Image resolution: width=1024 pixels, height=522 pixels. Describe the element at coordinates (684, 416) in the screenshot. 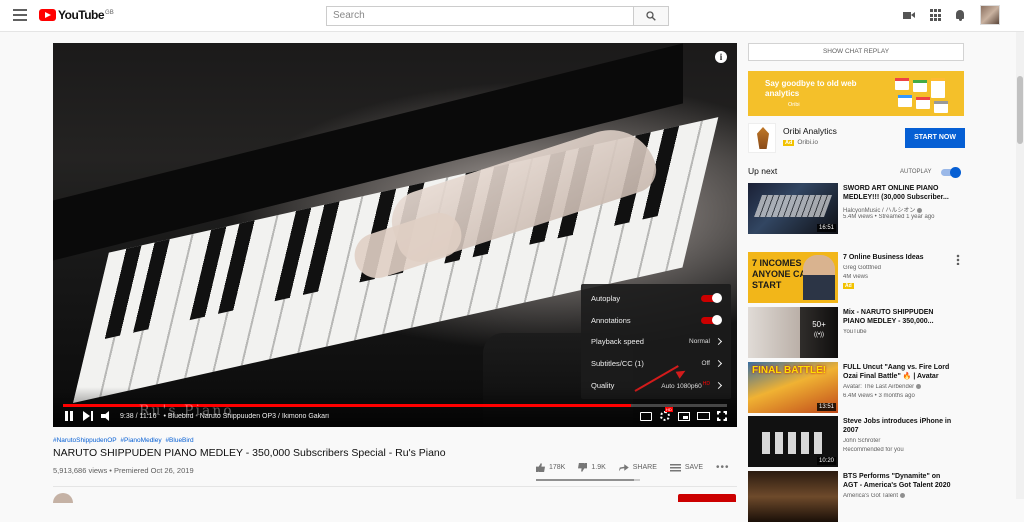

I see `miniplayer-icon` at that location.